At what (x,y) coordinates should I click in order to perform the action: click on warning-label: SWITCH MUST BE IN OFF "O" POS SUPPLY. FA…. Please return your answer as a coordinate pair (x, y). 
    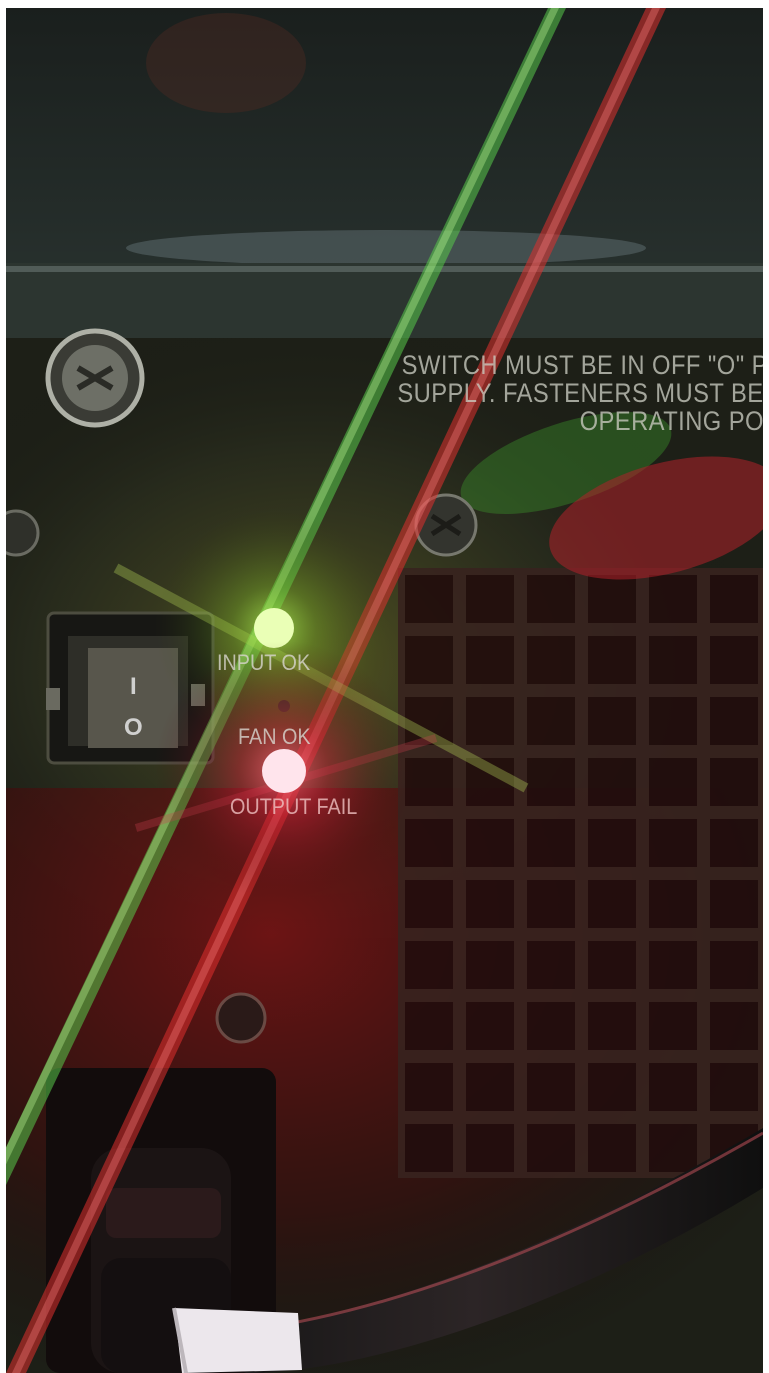
    Looking at the image, I should click on (580, 393).